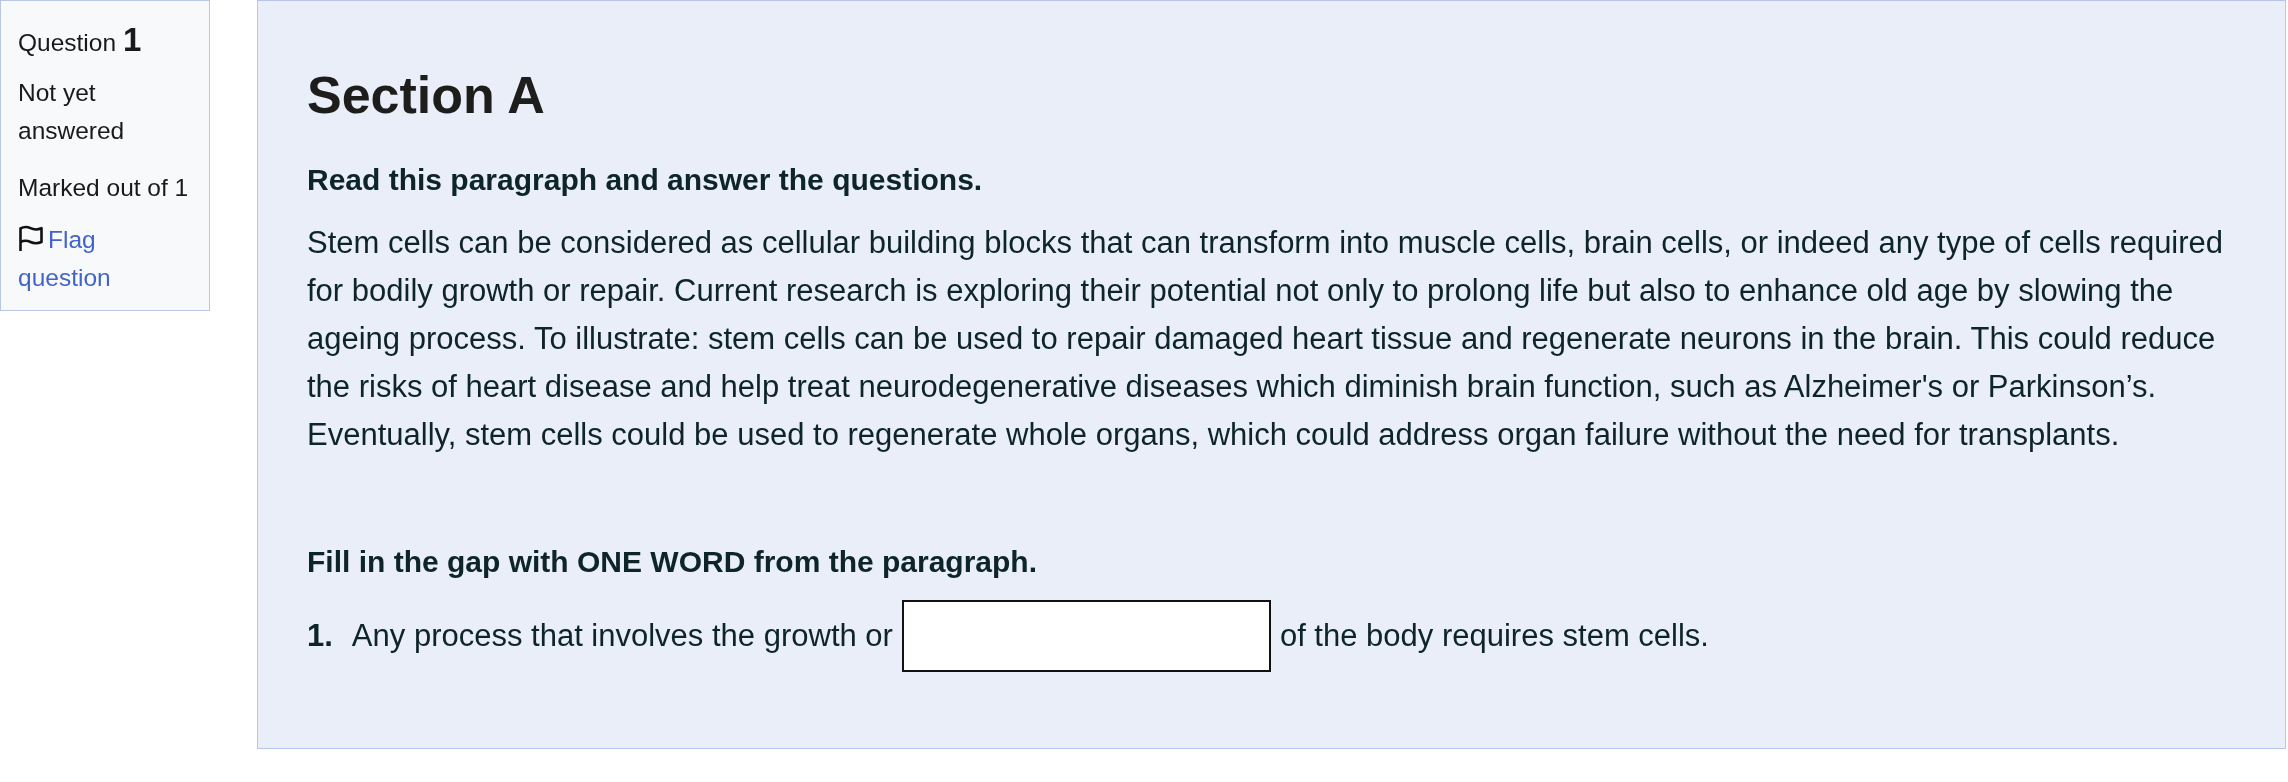  I want to click on answer-field, so click(1086, 636).